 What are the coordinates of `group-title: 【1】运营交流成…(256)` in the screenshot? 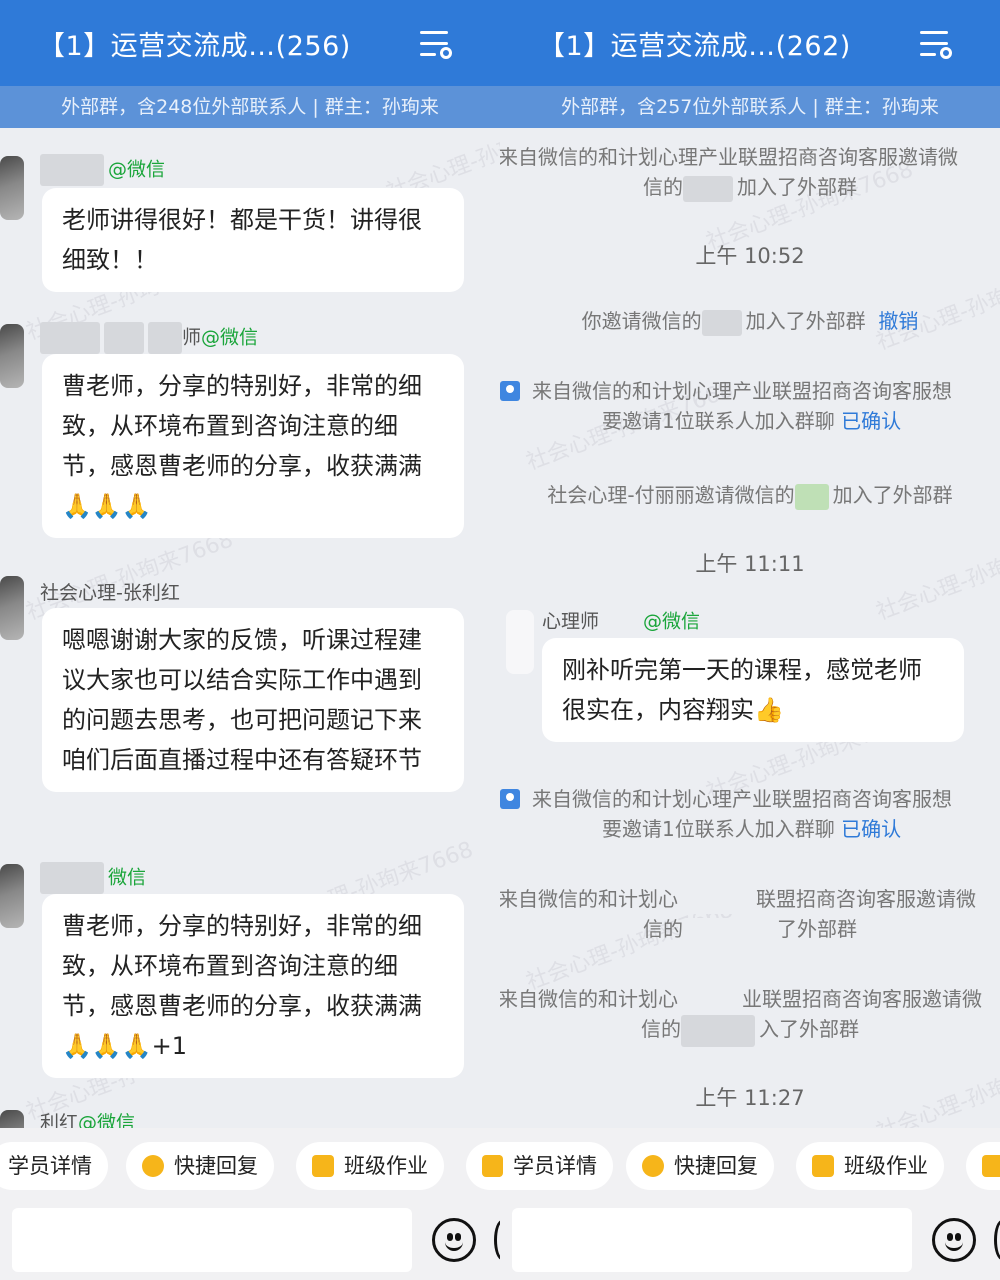 It's located at (194, 43).